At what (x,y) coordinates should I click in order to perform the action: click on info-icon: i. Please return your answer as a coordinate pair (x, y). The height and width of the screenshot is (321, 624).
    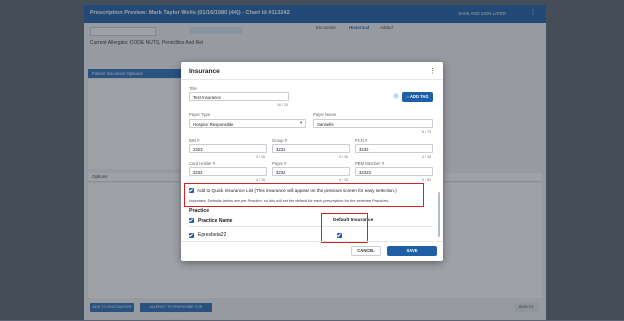
    Looking at the image, I should click on (396, 96).